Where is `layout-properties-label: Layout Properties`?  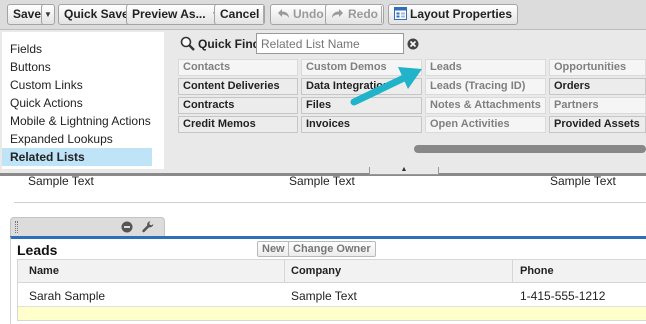
layout-properties-label: Layout Properties is located at coordinates (461, 14).